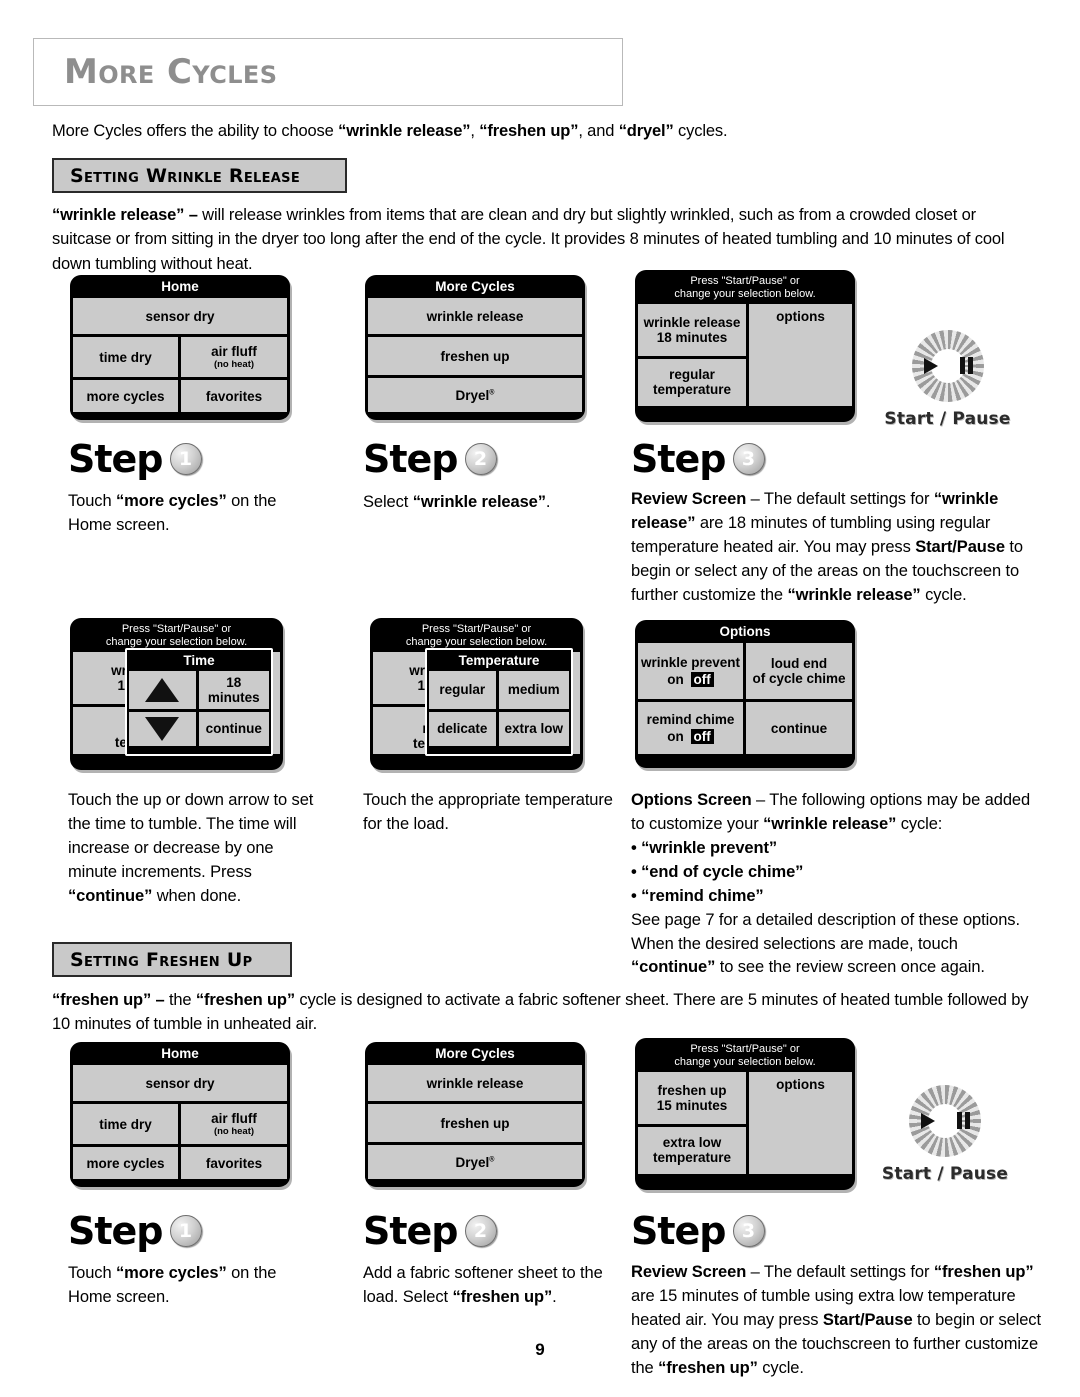  What do you see at coordinates (800, 354) in the screenshot?
I see `review-wrinkle-options-button: options` at bounding box center [800, 354].